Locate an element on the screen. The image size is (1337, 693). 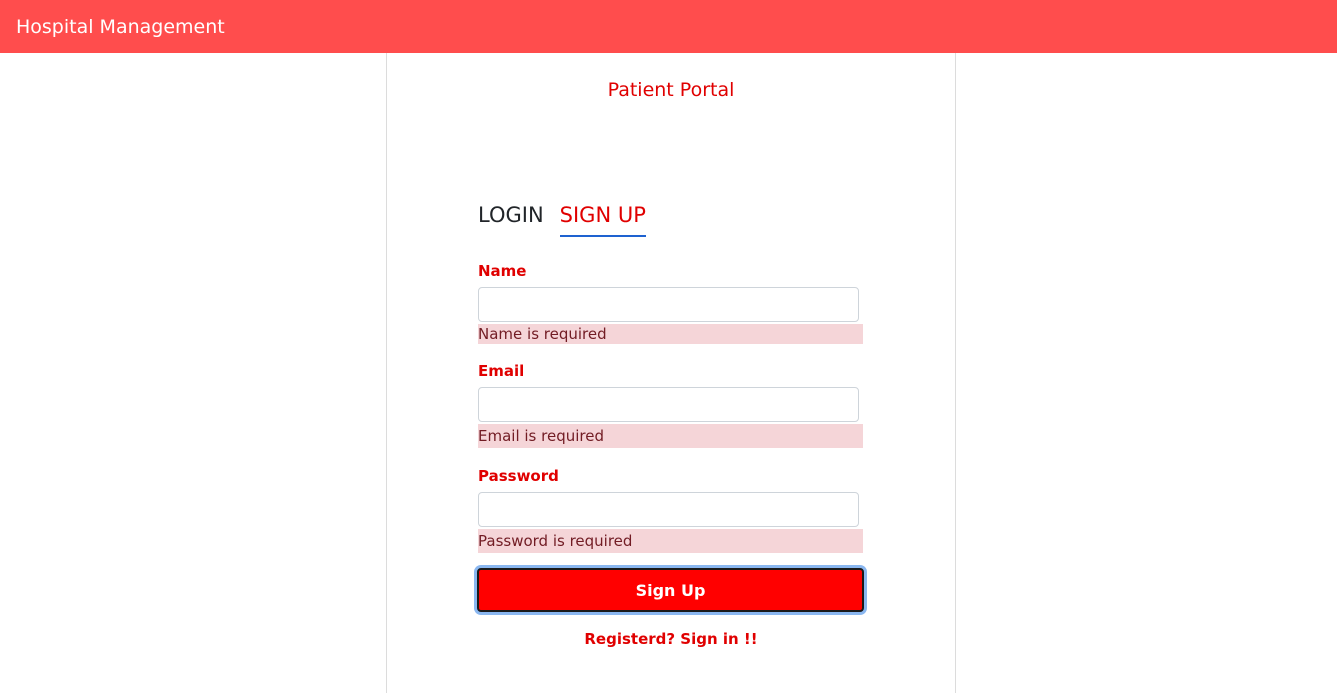
name-label: Name is located at coordinates (502, 271).